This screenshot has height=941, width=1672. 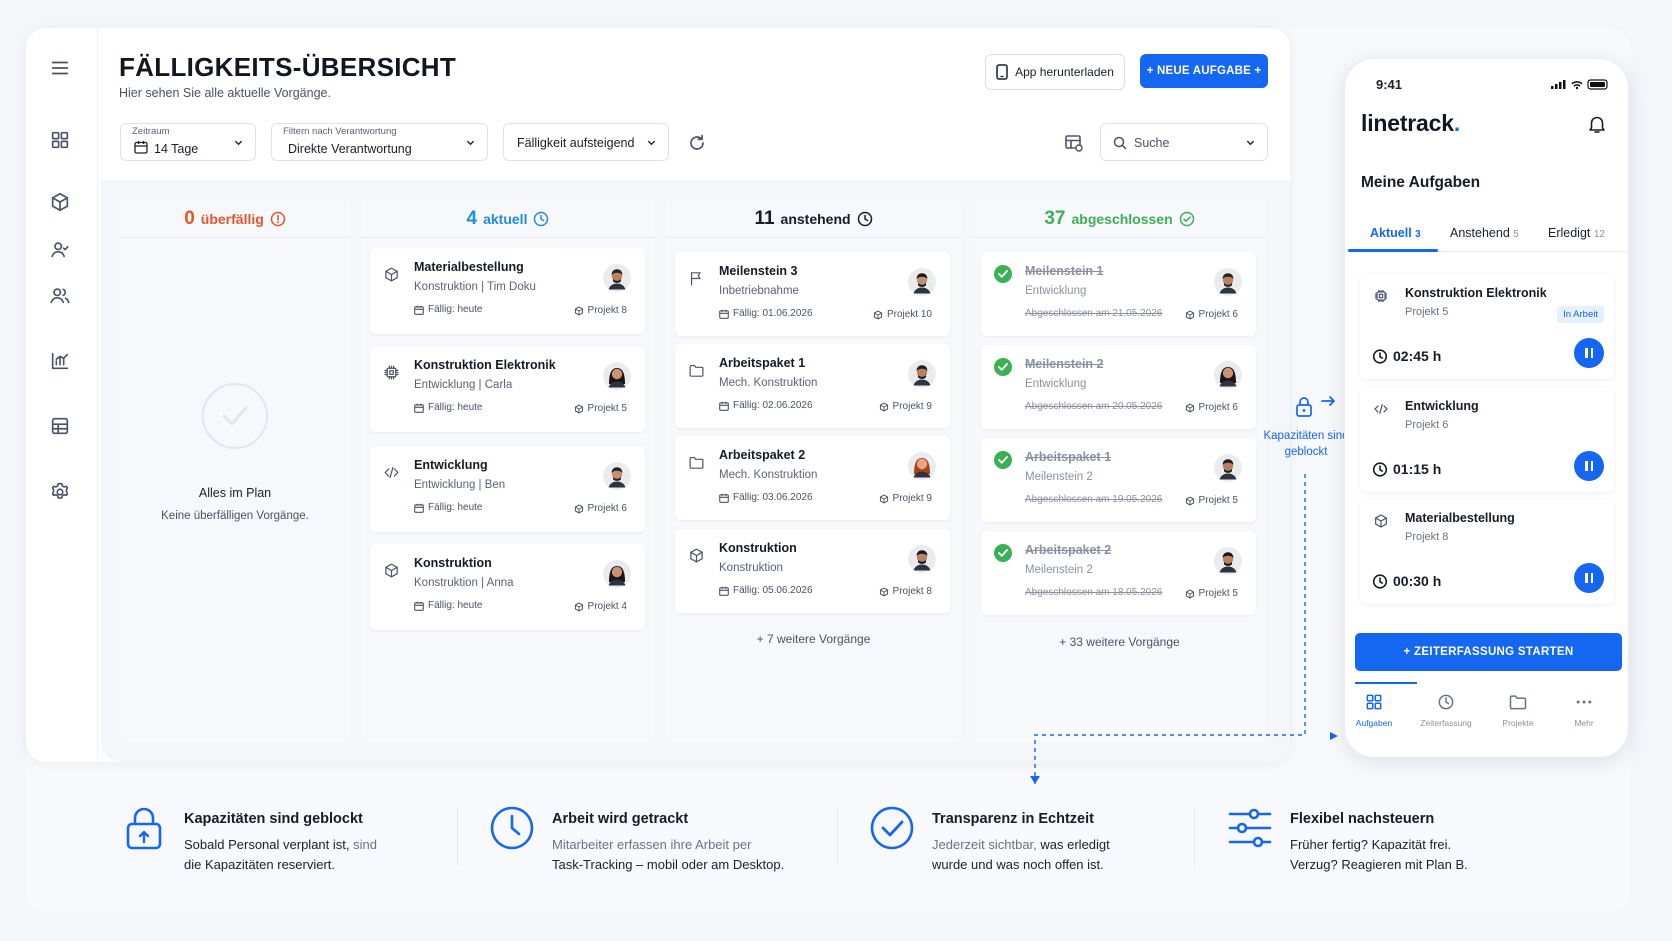 What do you see at coordinates (1328, 401) in the screenshot?
I see `arrow-right-icon` at bounding box center [1328, 401].